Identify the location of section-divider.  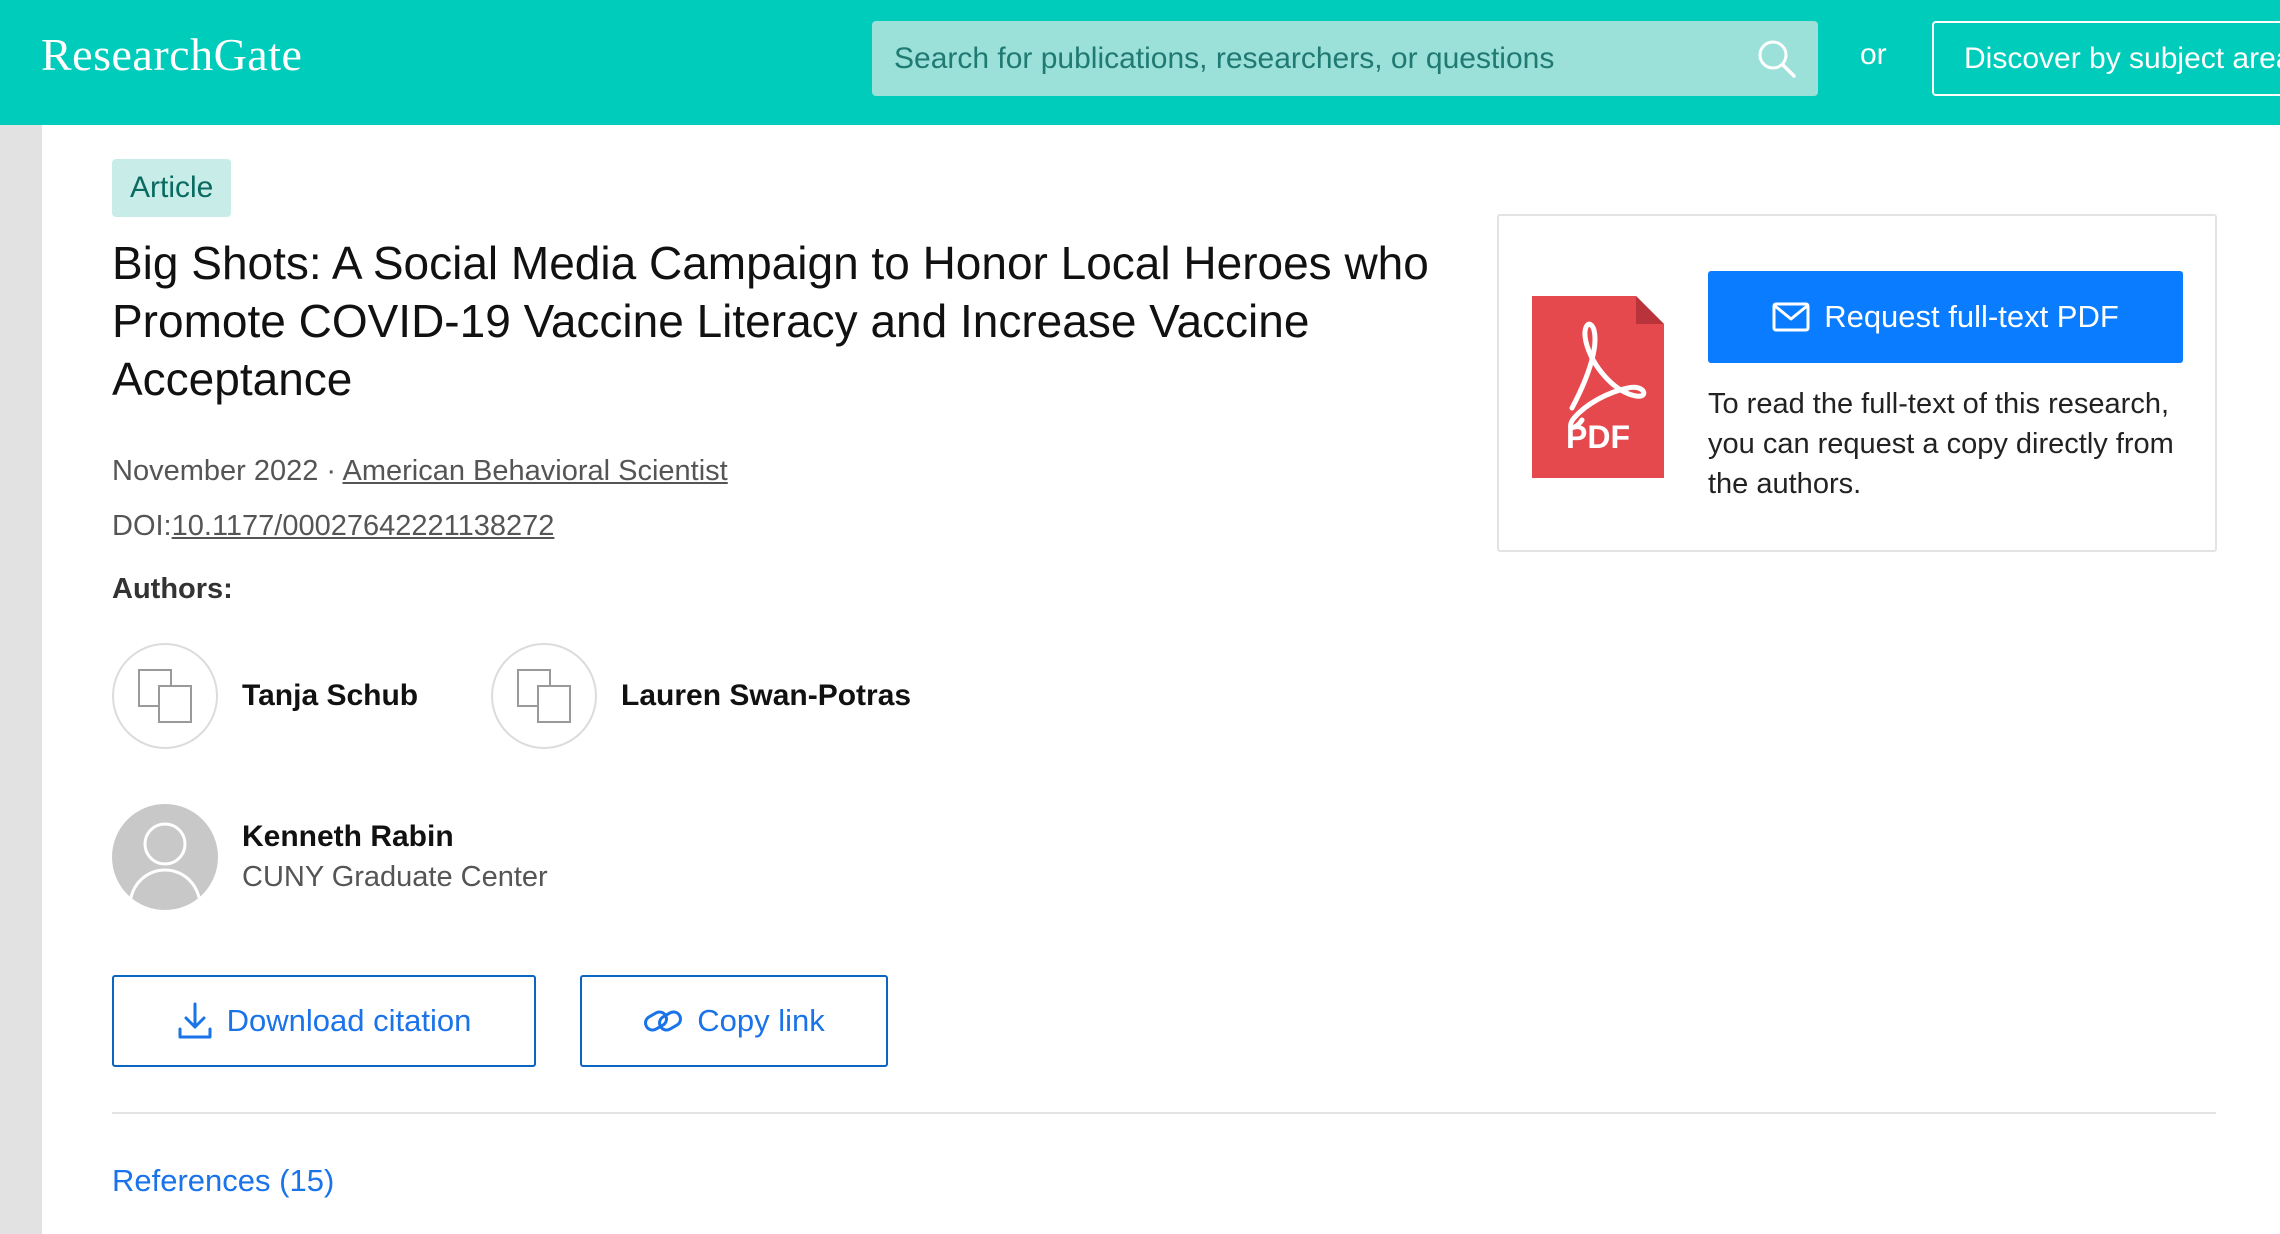
(1164, 1113).